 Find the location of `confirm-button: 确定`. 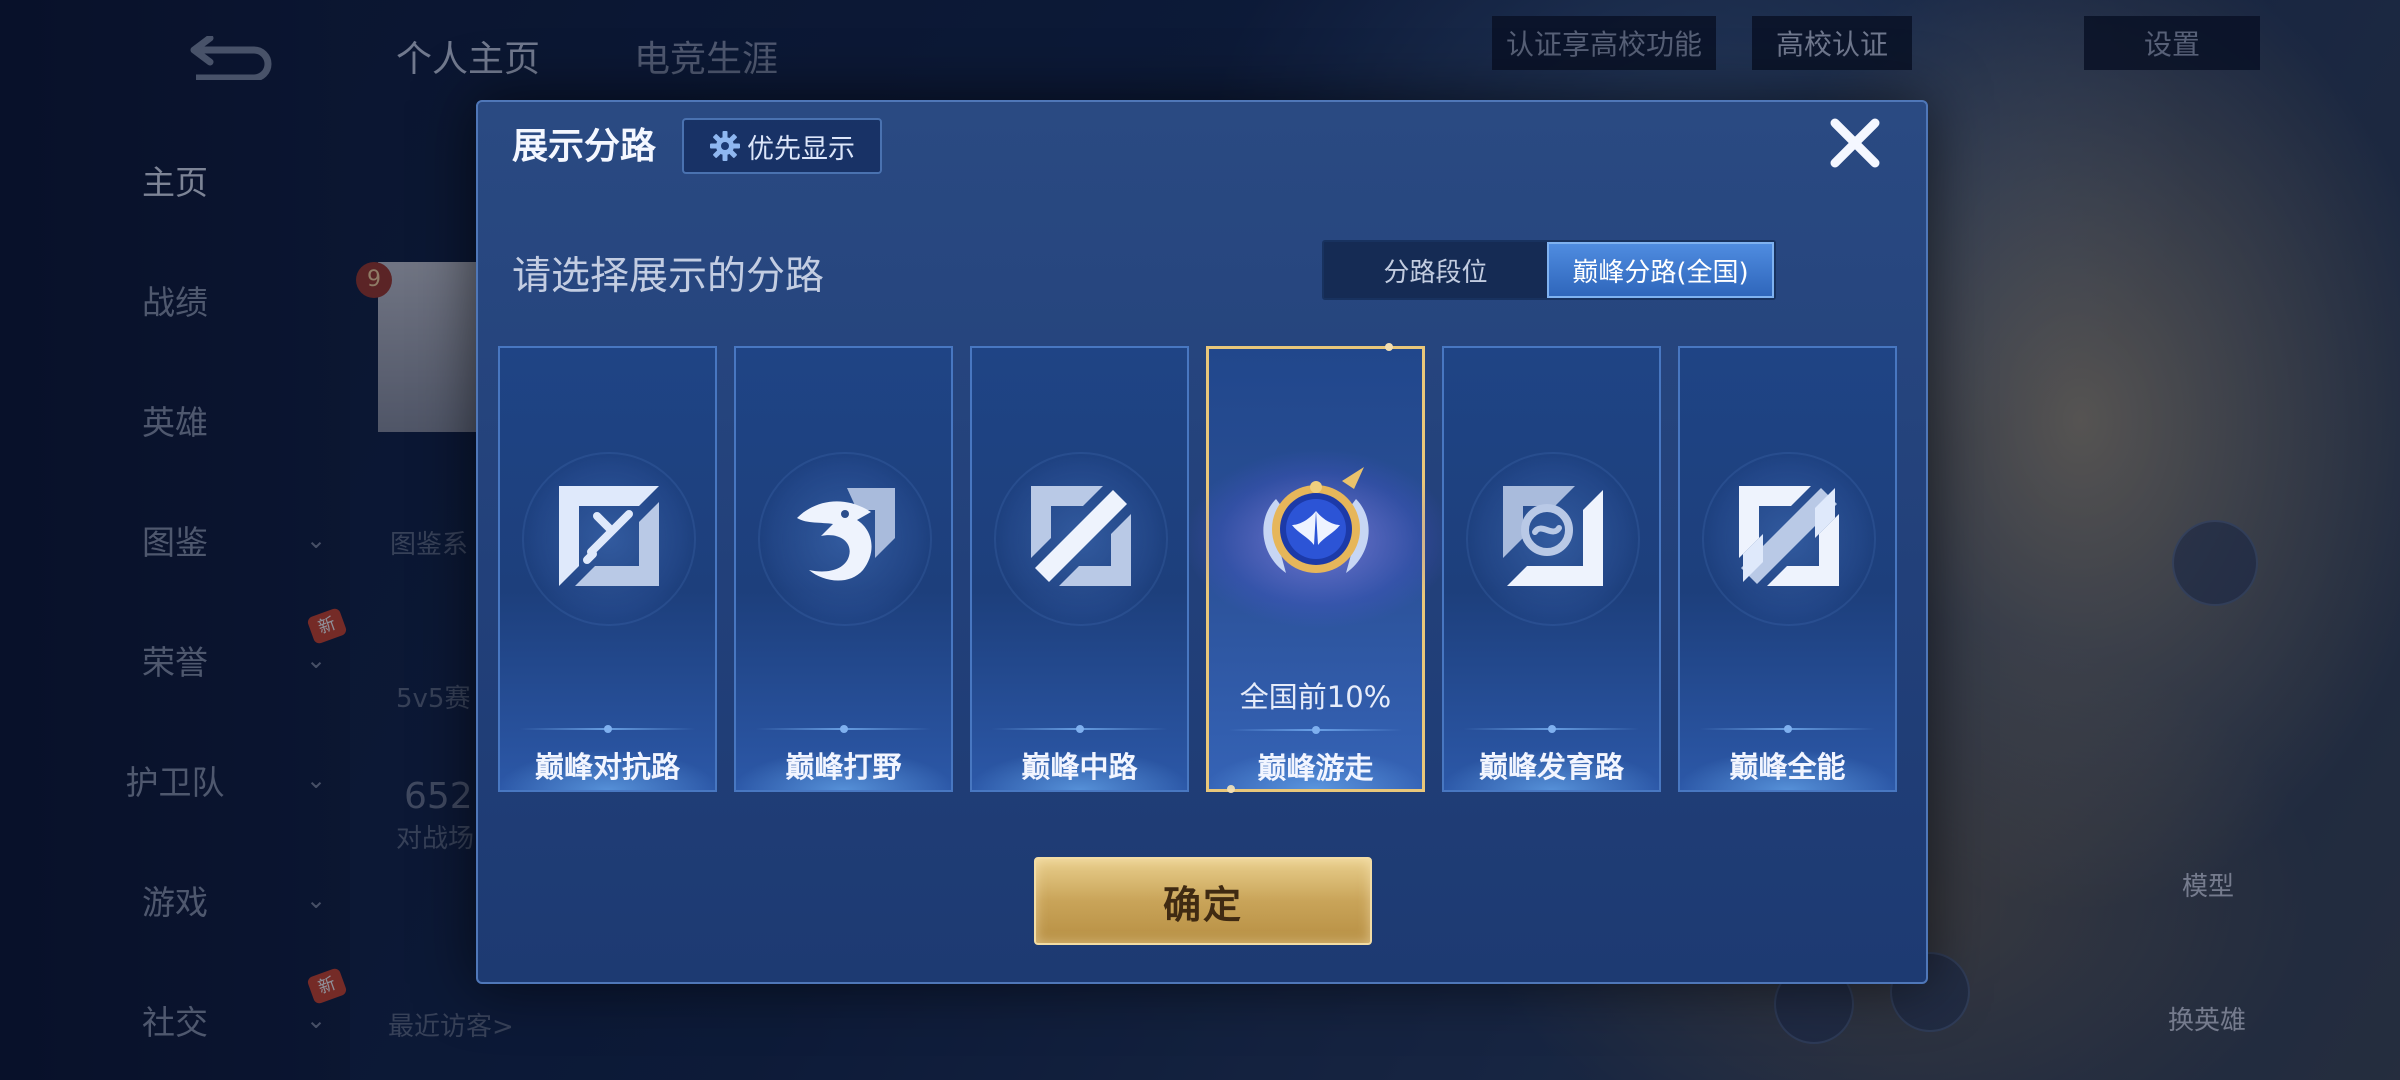

confirm-button: 确定 is located at coordinates (1203, 901).